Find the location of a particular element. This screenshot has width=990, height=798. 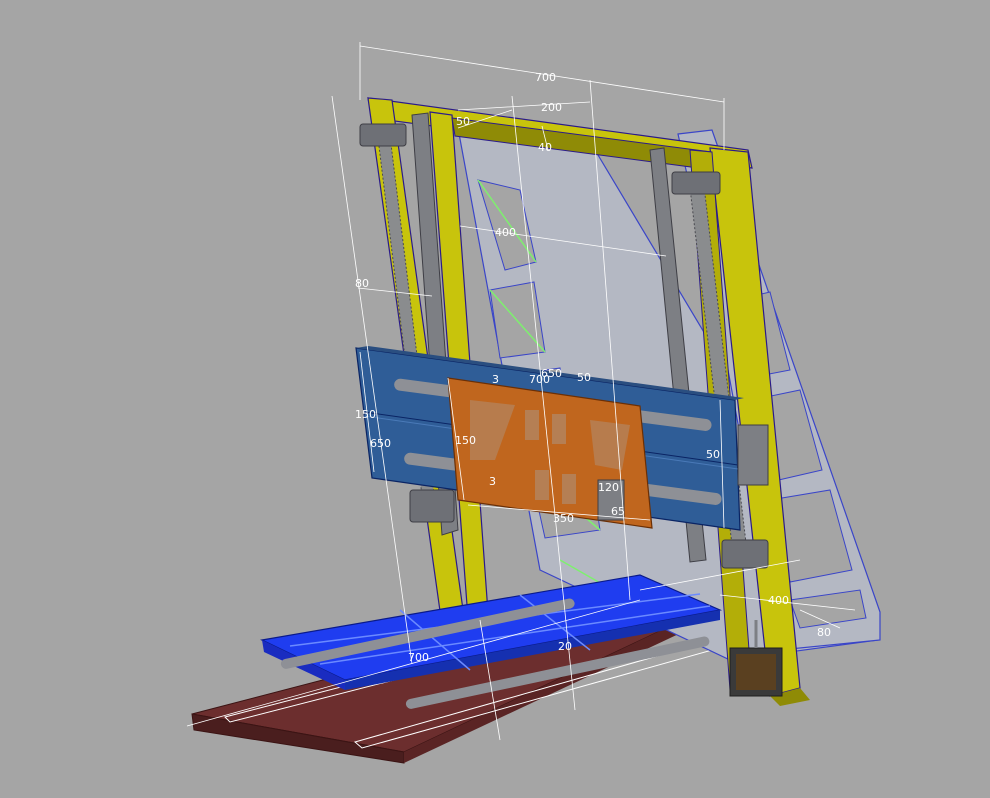

dim-hole-offset: 65 is located at coordinates (618, 511).